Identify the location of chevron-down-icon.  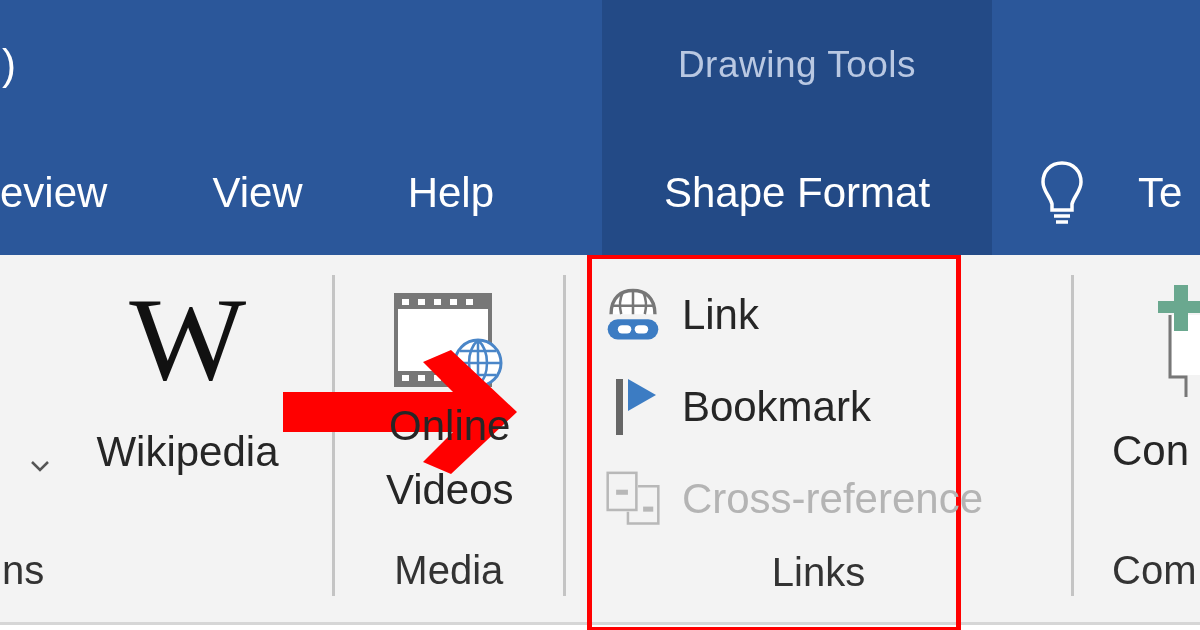
(40, 466).